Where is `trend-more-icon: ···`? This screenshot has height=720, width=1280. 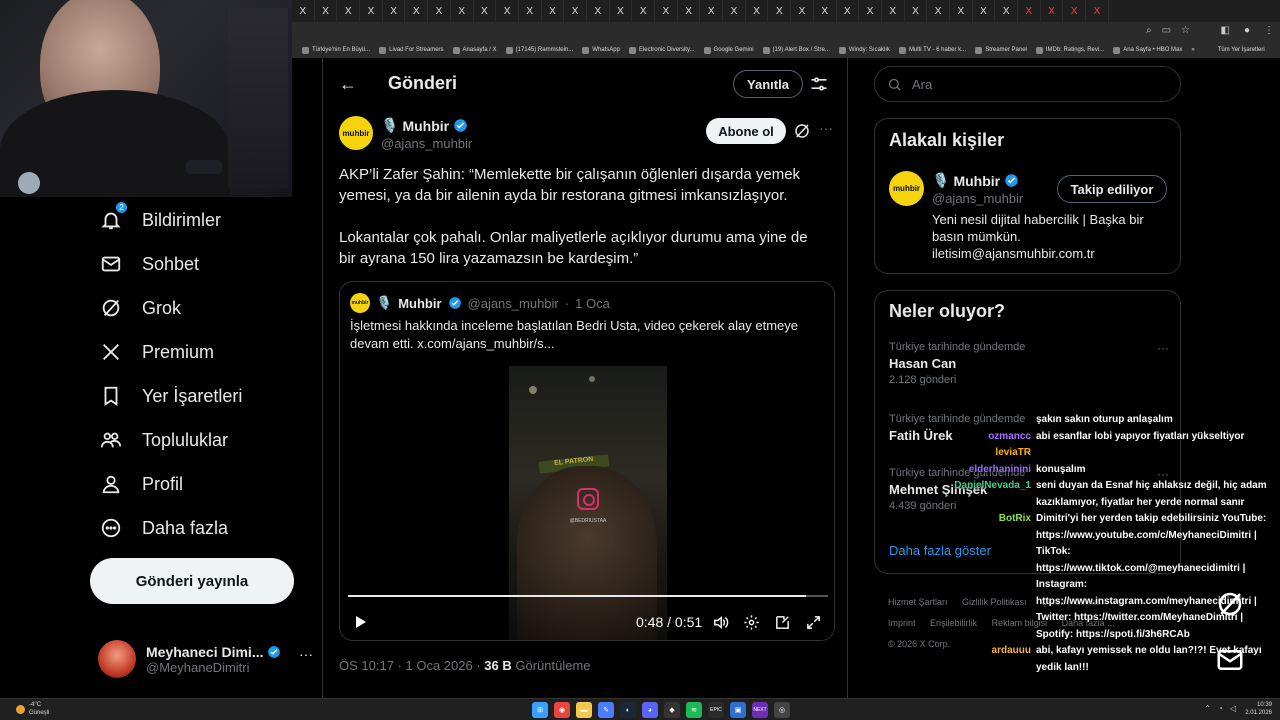
trend-more-icon: ··· is located at coordinates (1163, 348).